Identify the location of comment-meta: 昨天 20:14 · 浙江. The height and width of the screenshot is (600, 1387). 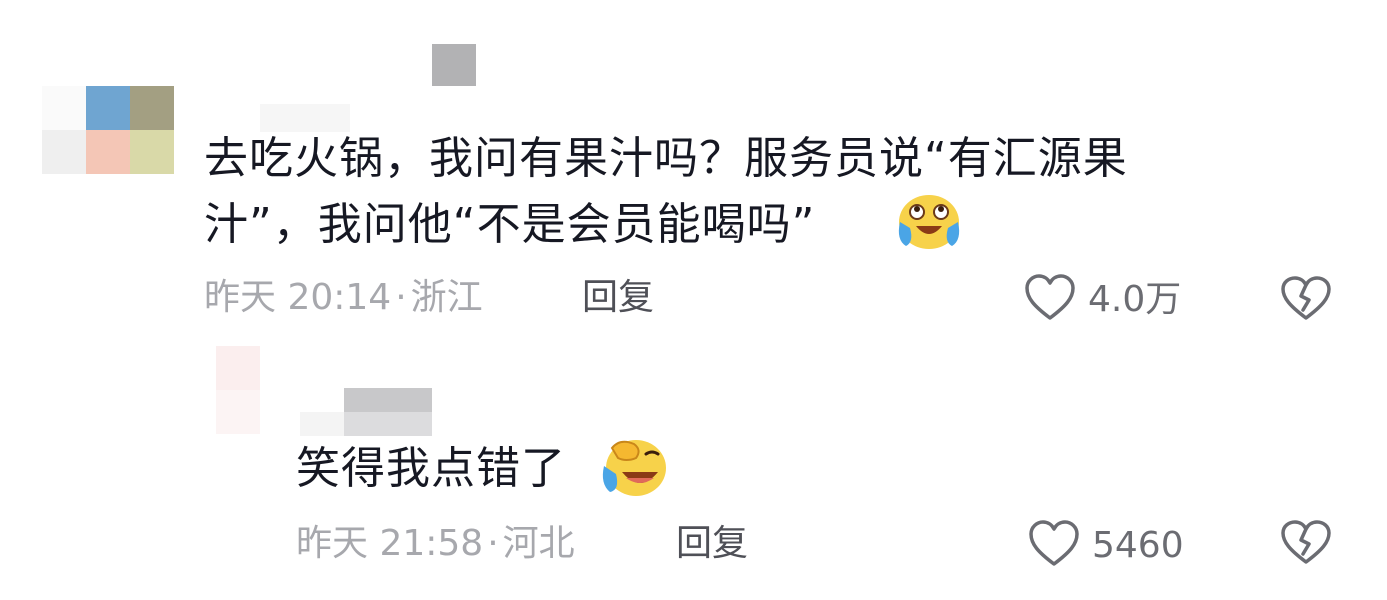
(343, 298).